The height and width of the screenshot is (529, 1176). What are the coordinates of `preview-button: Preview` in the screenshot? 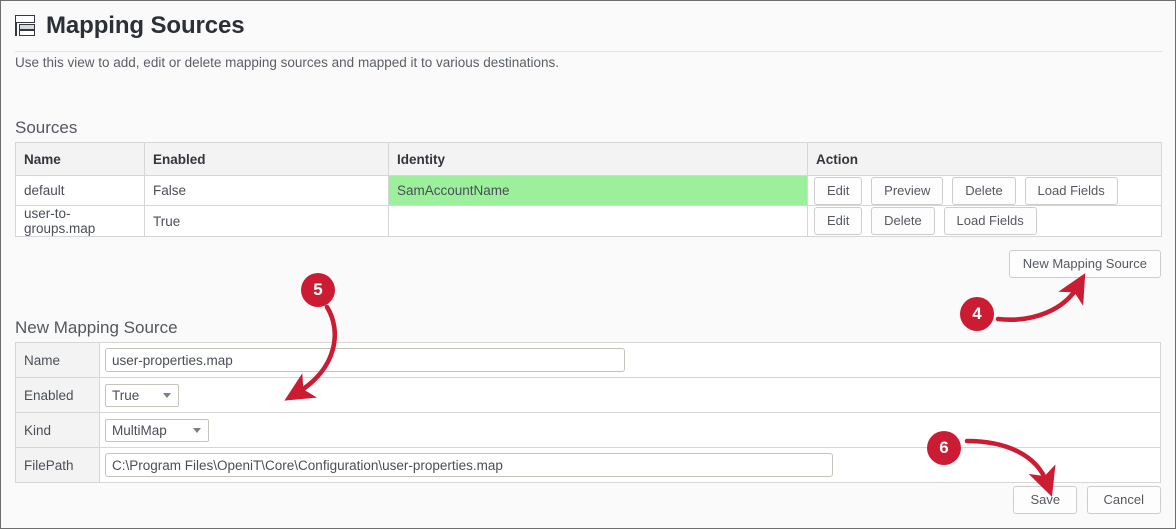 It's located at (907, 190).